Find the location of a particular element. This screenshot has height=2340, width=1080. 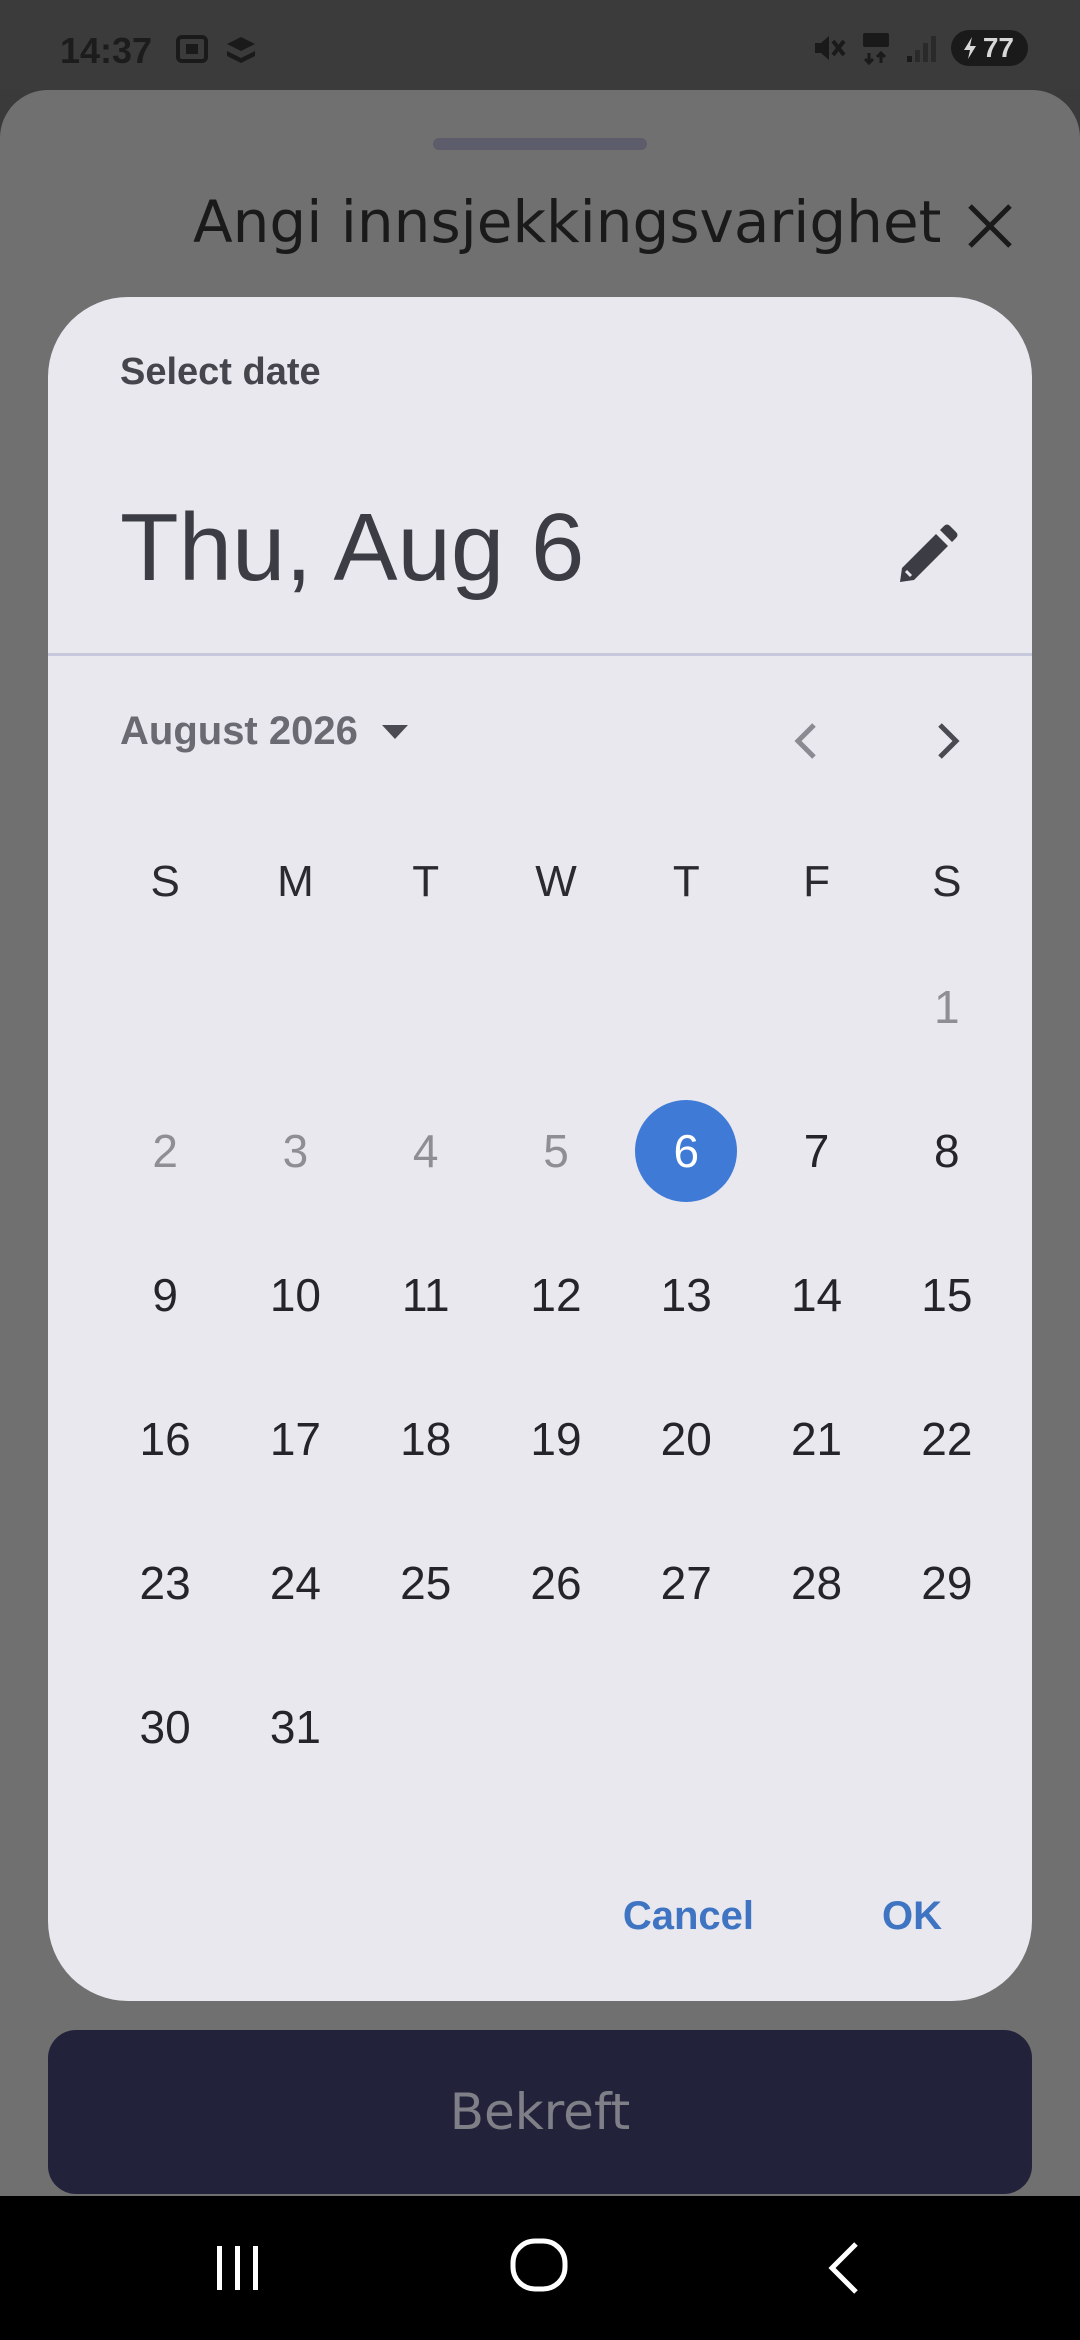

calendar-day-number: 1 is located at coordinates (947, 1007).